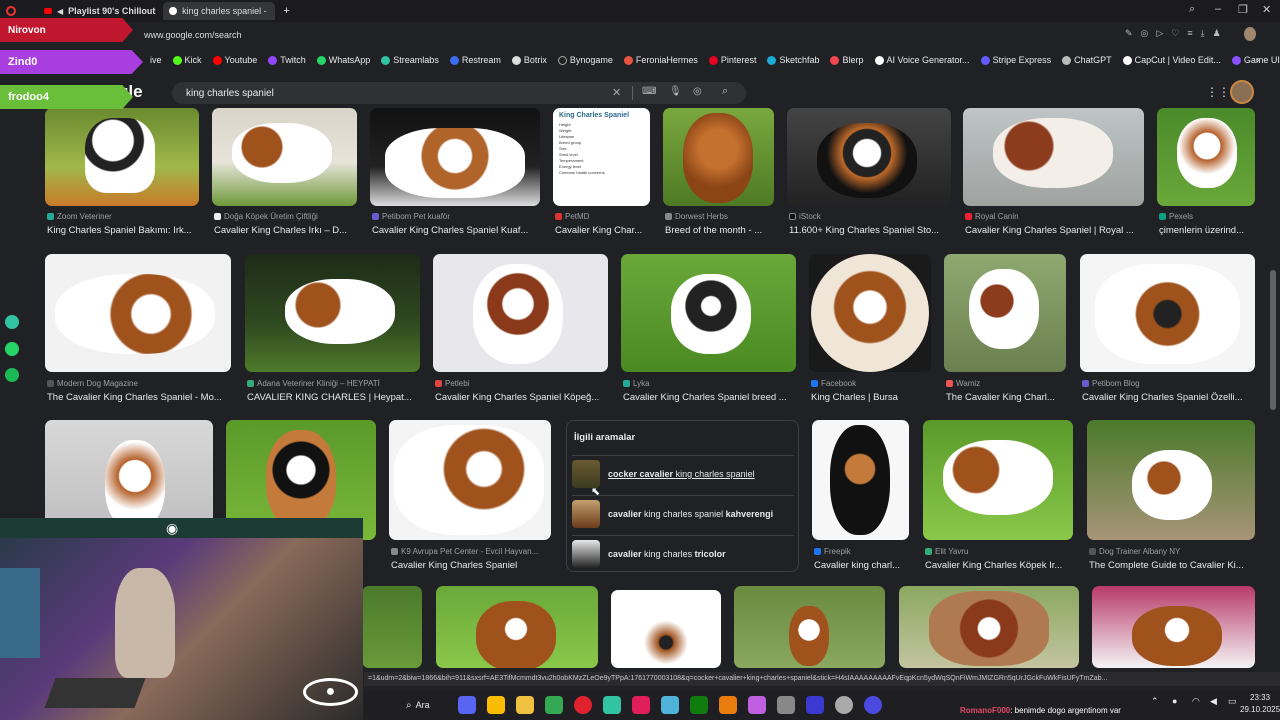 This screenshot has height=720, width=1280. Describe the element at coordinates (287, 60) in the screenshot. I see `bookmark-twitch: Twitch` at that location.